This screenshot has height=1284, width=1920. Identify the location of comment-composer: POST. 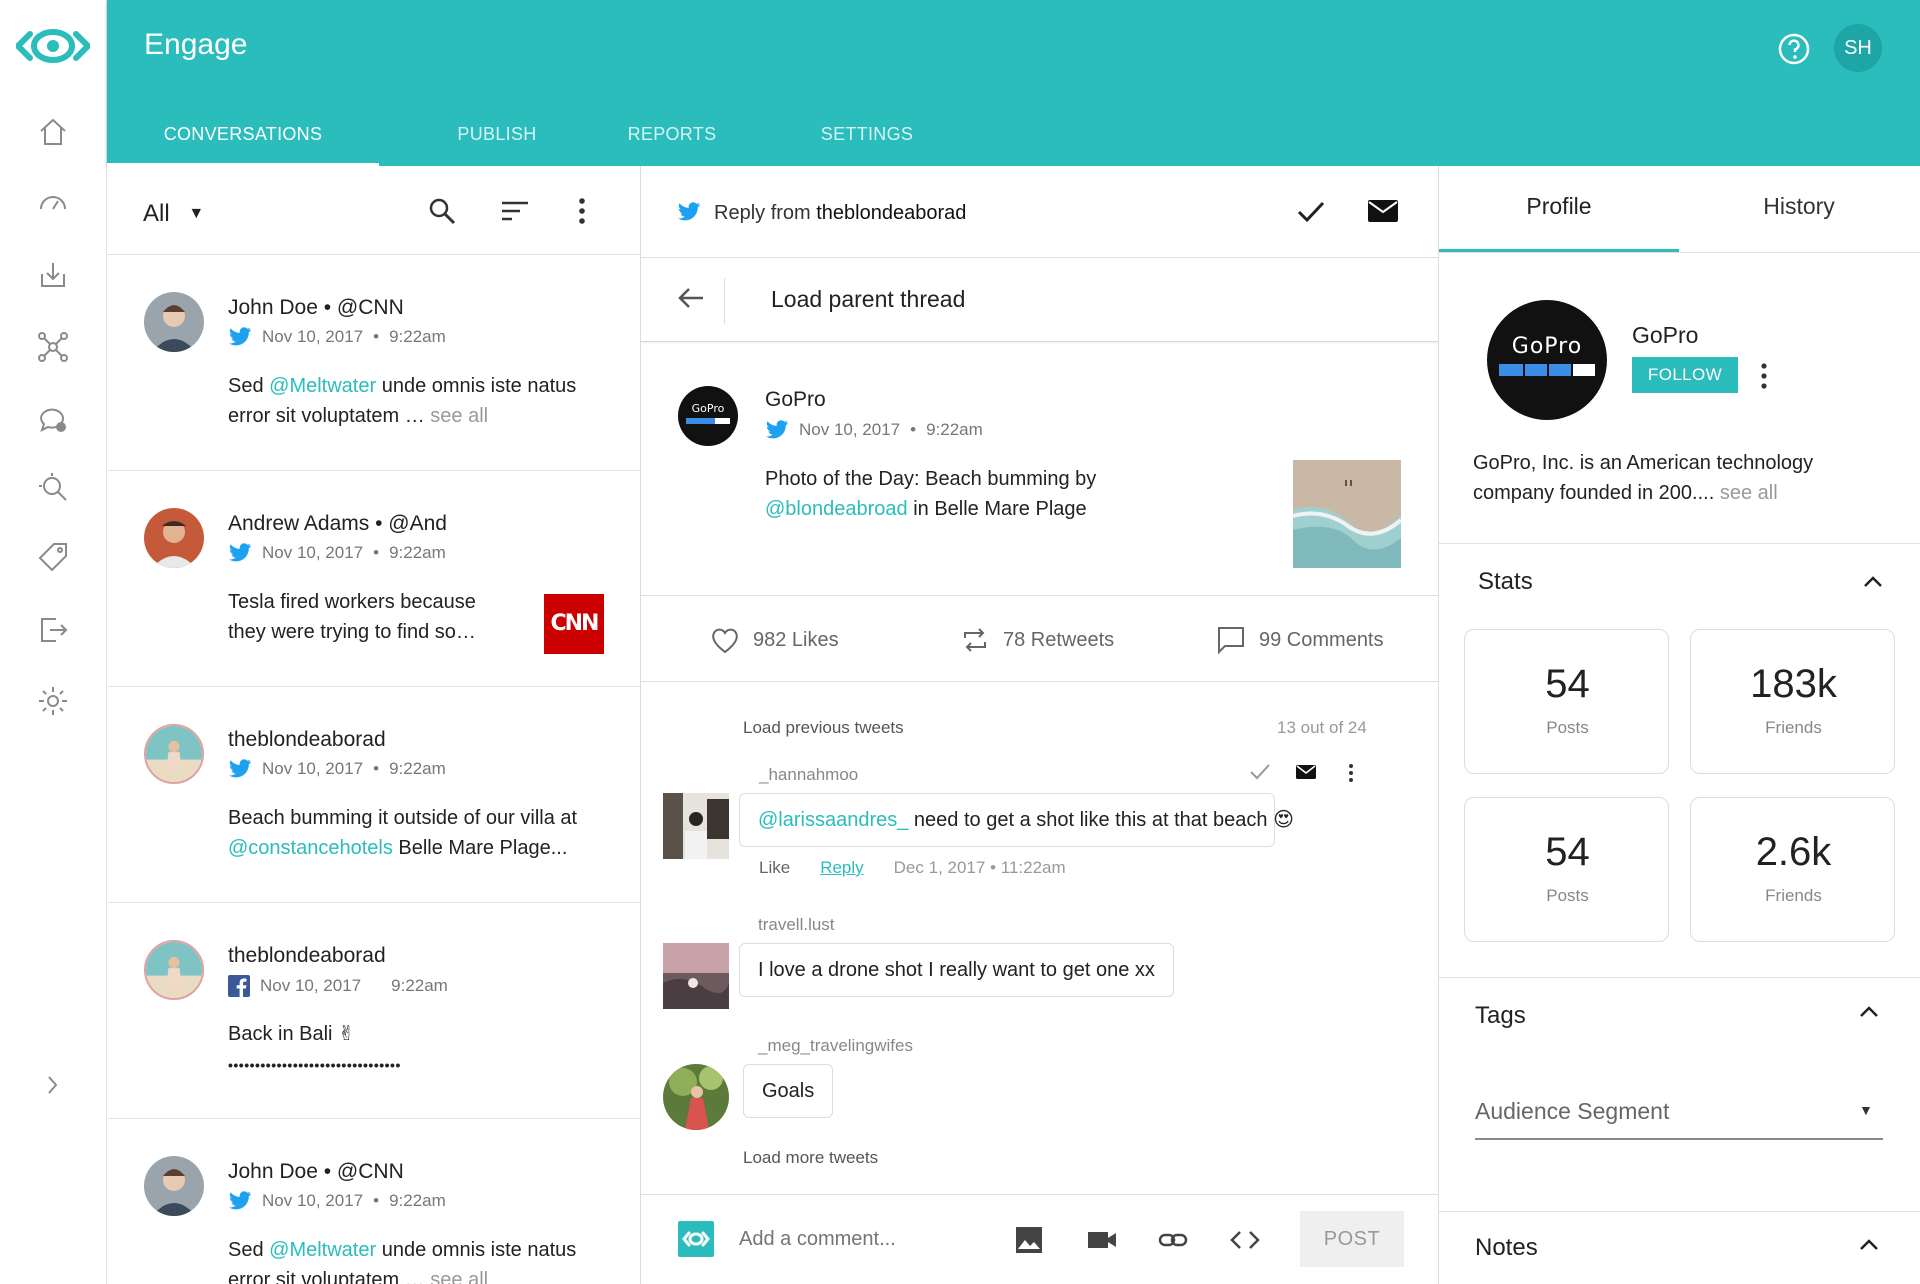
(1039, 1239).